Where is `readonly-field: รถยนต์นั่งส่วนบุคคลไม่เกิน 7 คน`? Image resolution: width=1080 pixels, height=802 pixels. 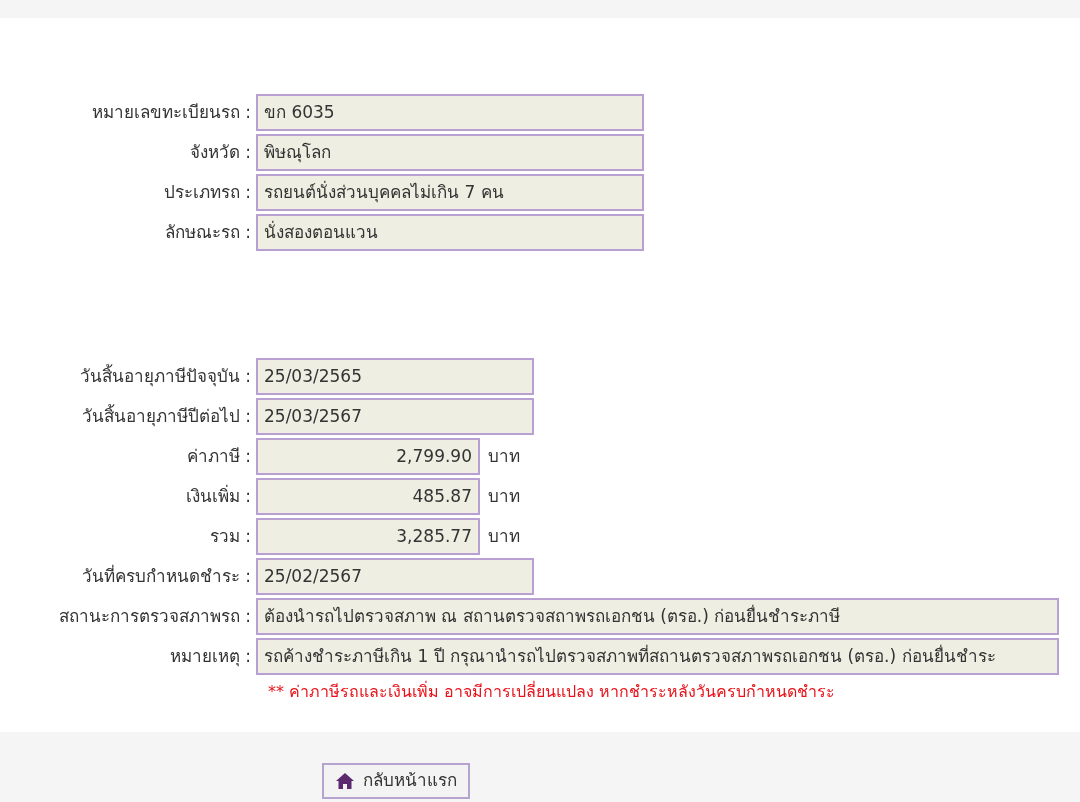 readonly-field: รถยนต์นั่งส่วนบุคคลไม่เกิน 7 คน is located at coordinates (450, 192).